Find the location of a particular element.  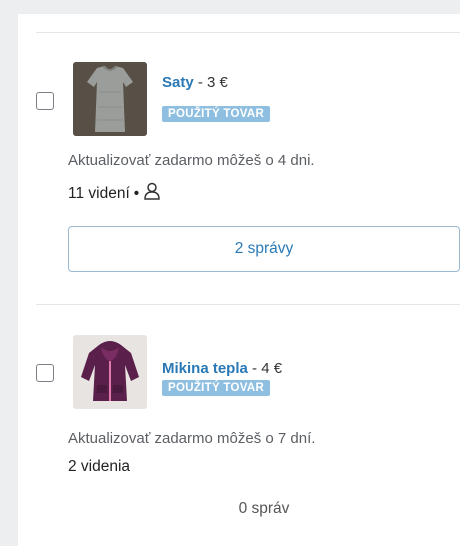

listing-title-line: Saty - 3 € is located at coordinates (195, 82).